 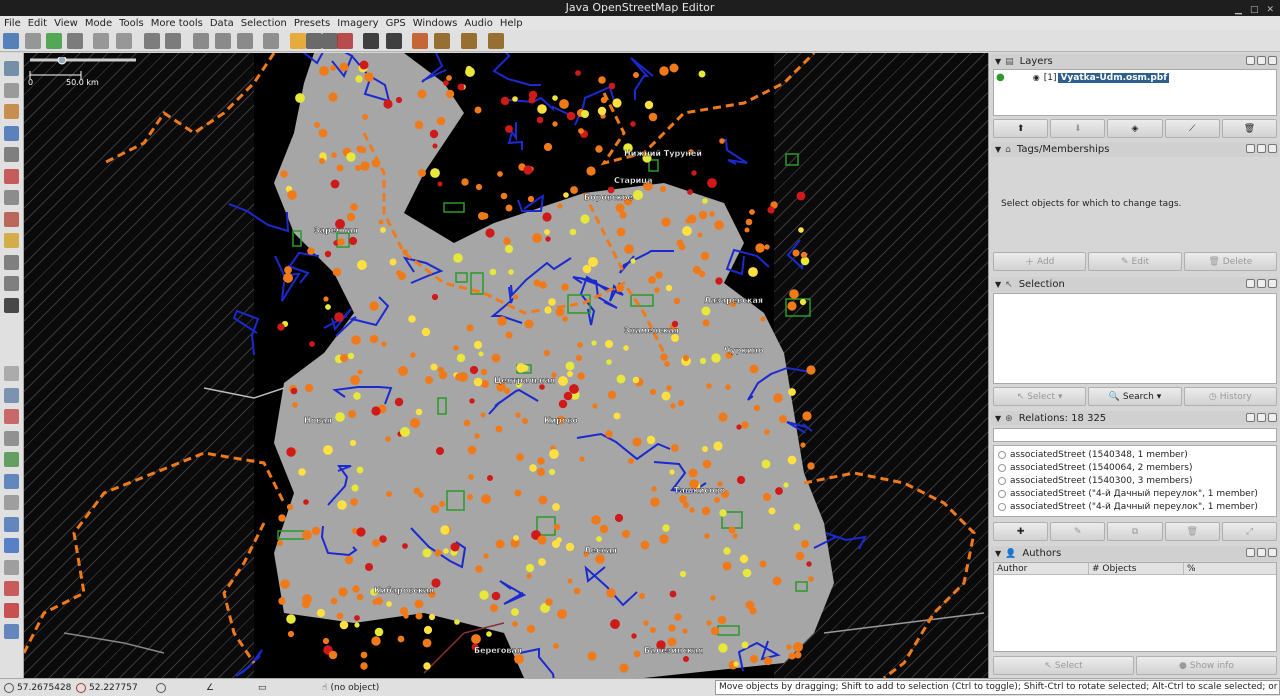 I want to click on restaurant-icon, so click(x=442, y=41).